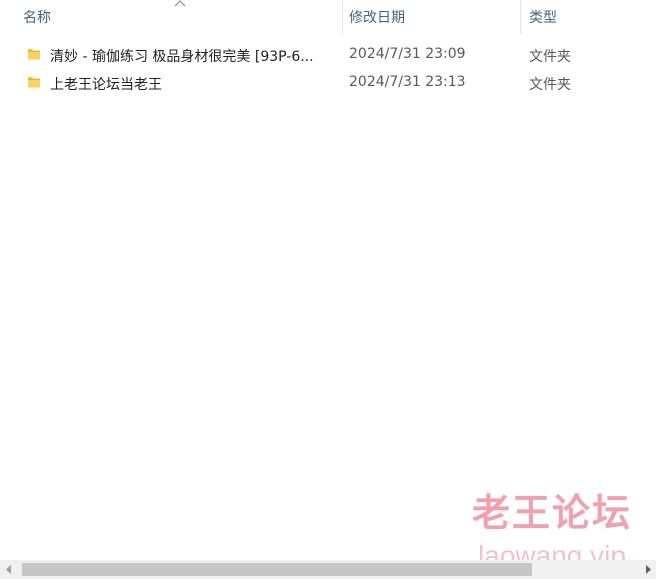  Describe the element at coordinates (8, 569) in the screenshot. I see `scroll-left-icon` at that location.